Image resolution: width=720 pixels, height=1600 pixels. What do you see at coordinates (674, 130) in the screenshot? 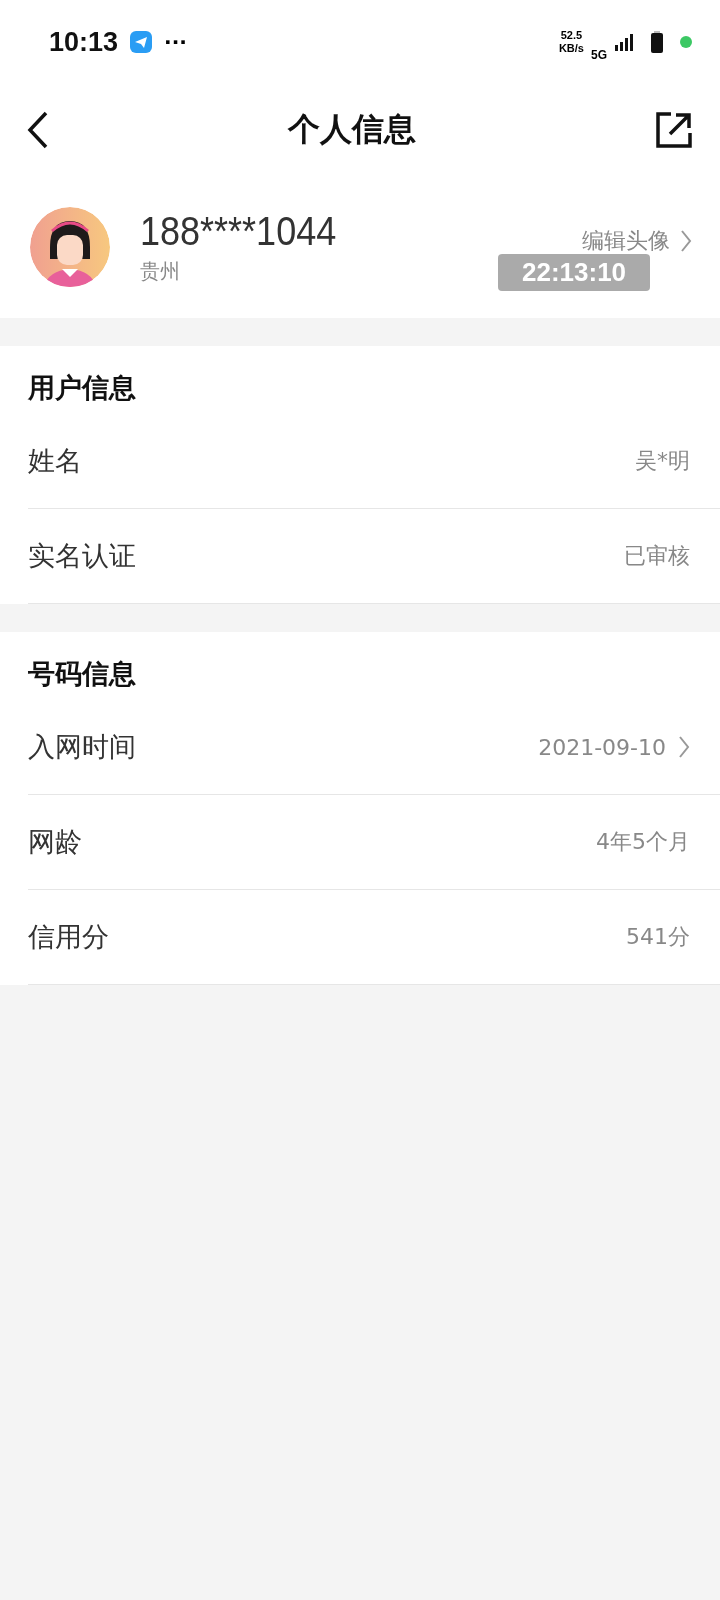
I see `share-button` at bounding box center [674, 130].